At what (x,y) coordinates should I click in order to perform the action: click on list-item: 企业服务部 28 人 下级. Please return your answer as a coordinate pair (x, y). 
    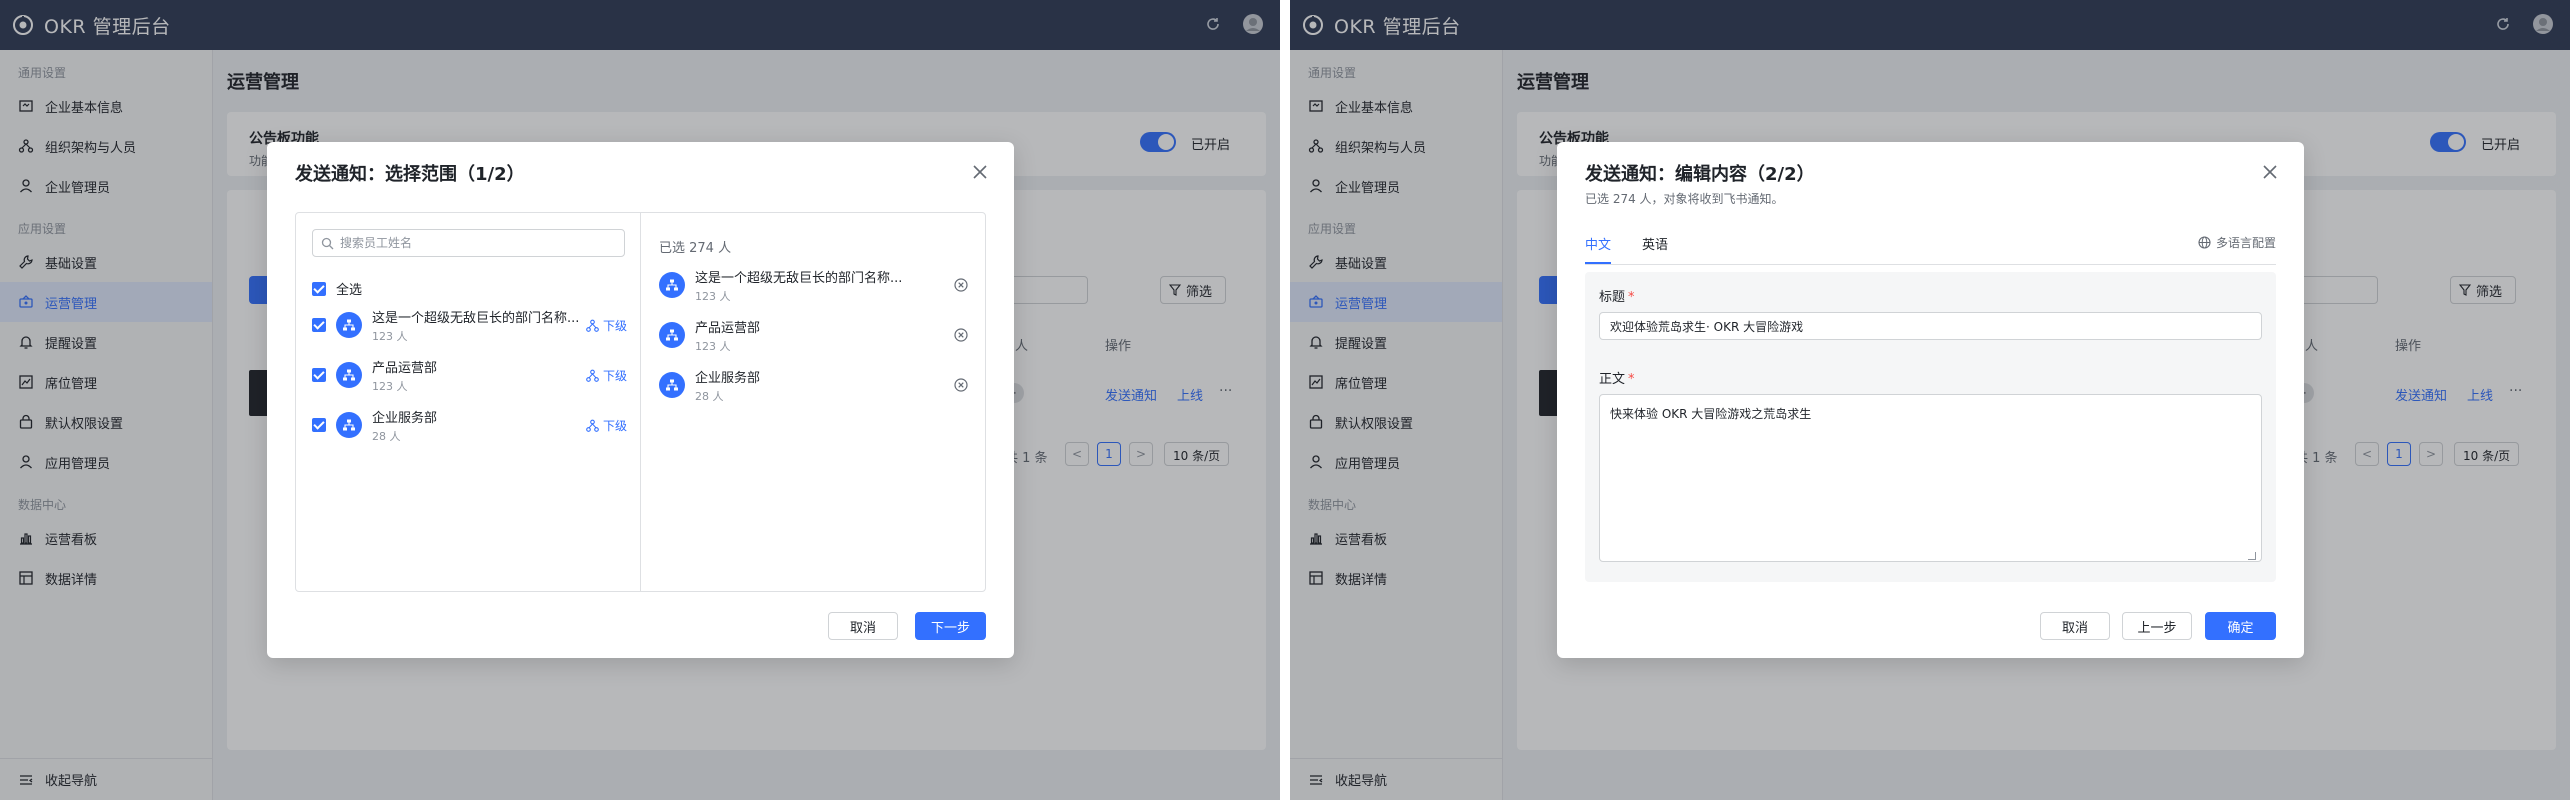
    Looking at the image, I should click on (469, 425).